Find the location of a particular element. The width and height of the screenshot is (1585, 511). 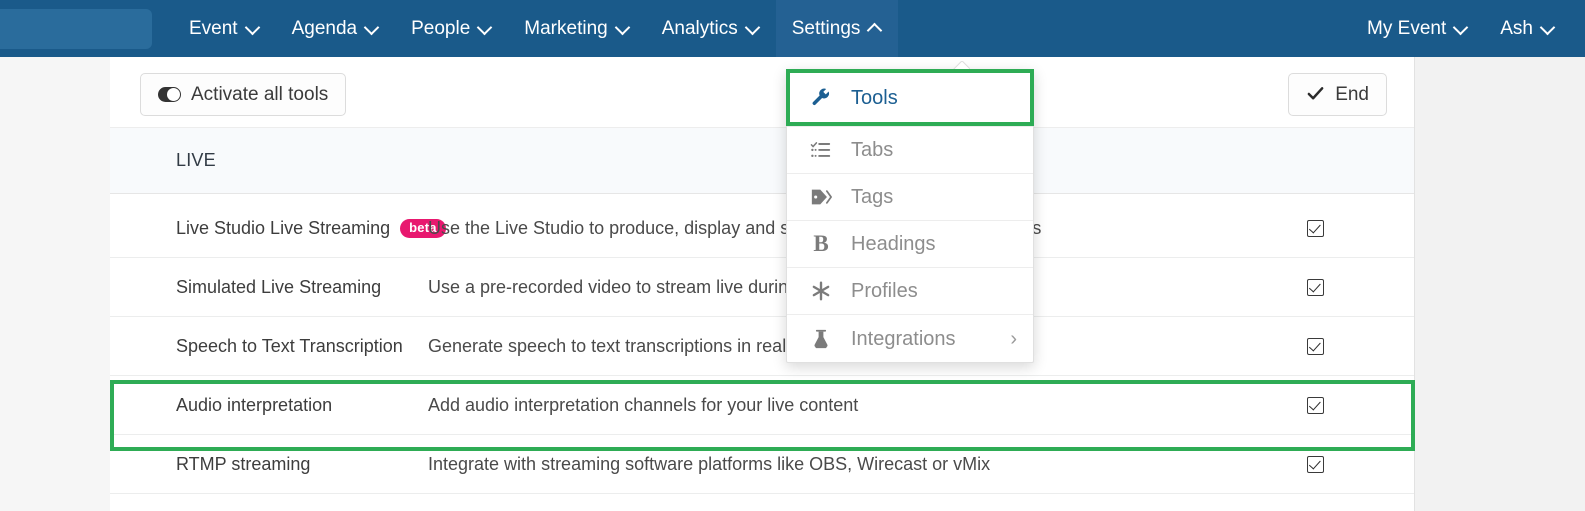

nav-right-group: My Event Ash is located at coordinates (1468, 28).